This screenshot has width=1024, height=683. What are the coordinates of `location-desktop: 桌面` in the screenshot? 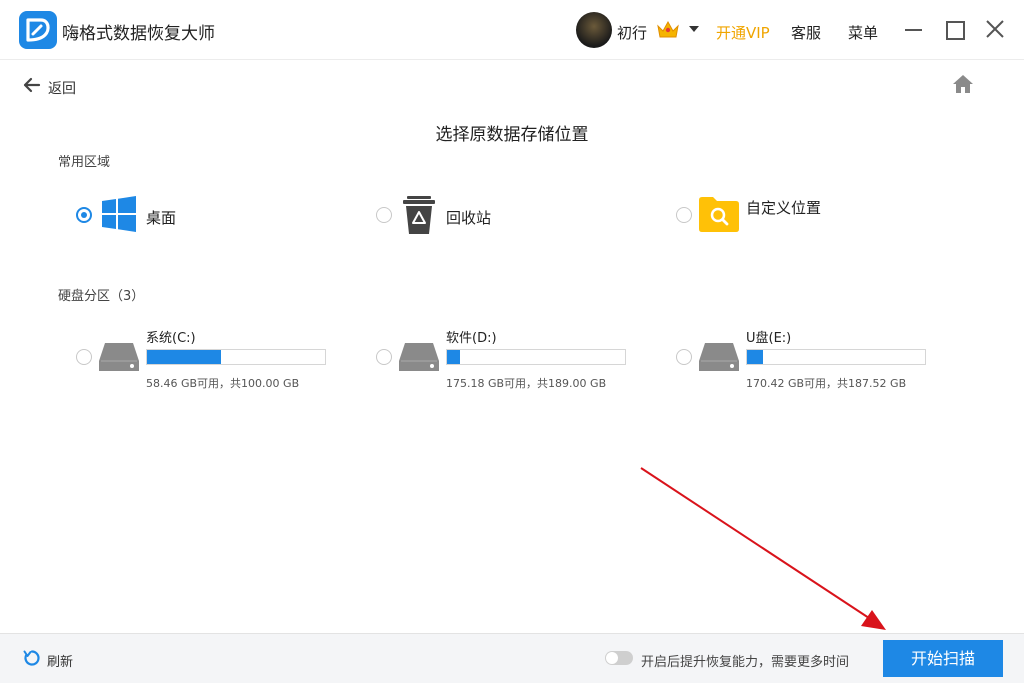 It's located at (161, 217).